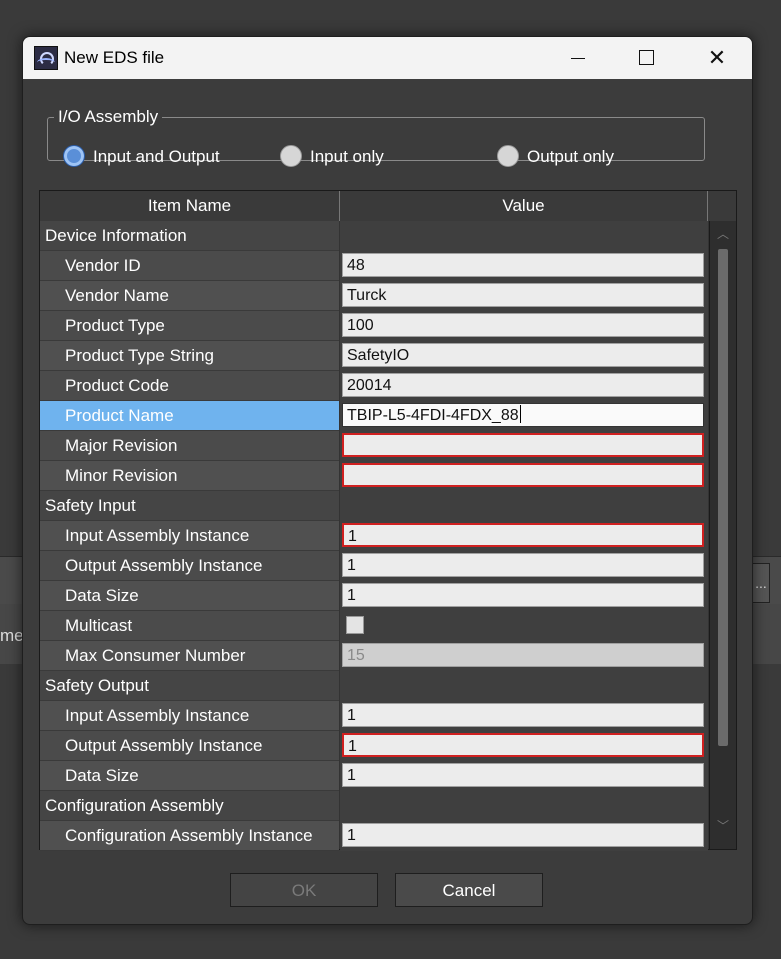  I want to click on maximize-button, so click(646, 58).